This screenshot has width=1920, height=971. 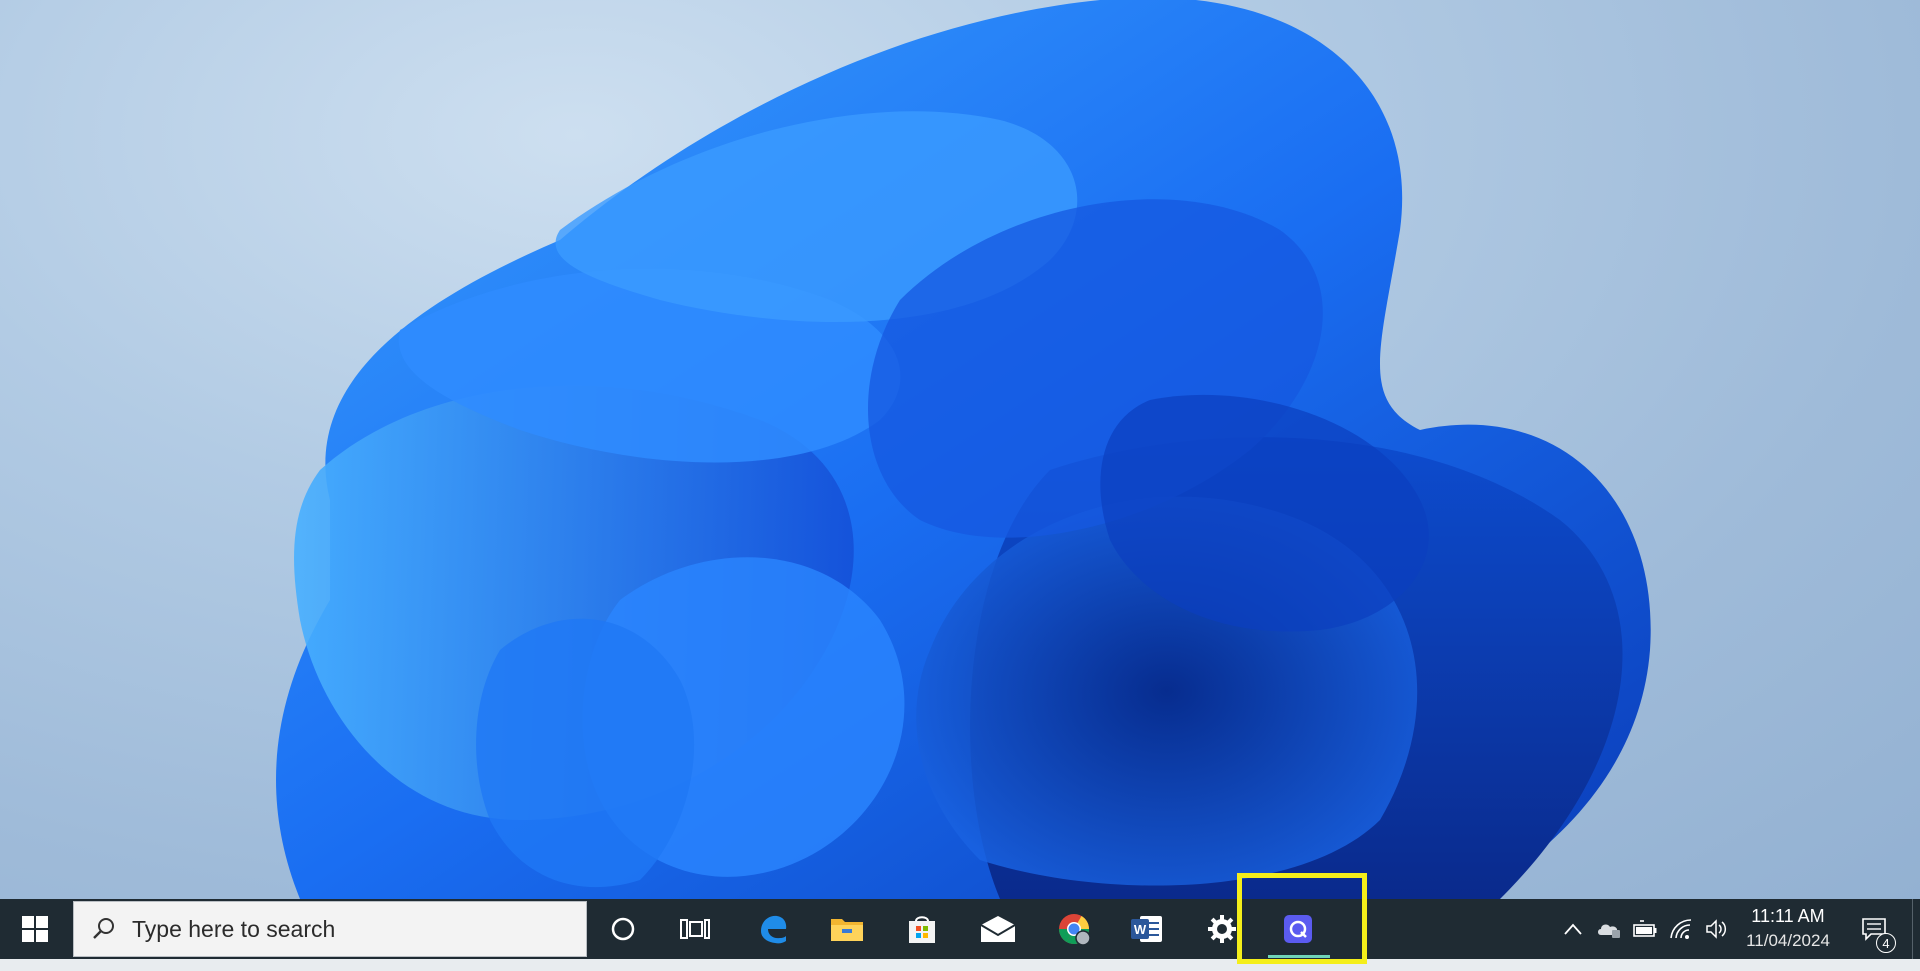 I want to click on start-button, so click(x=35, y=929).